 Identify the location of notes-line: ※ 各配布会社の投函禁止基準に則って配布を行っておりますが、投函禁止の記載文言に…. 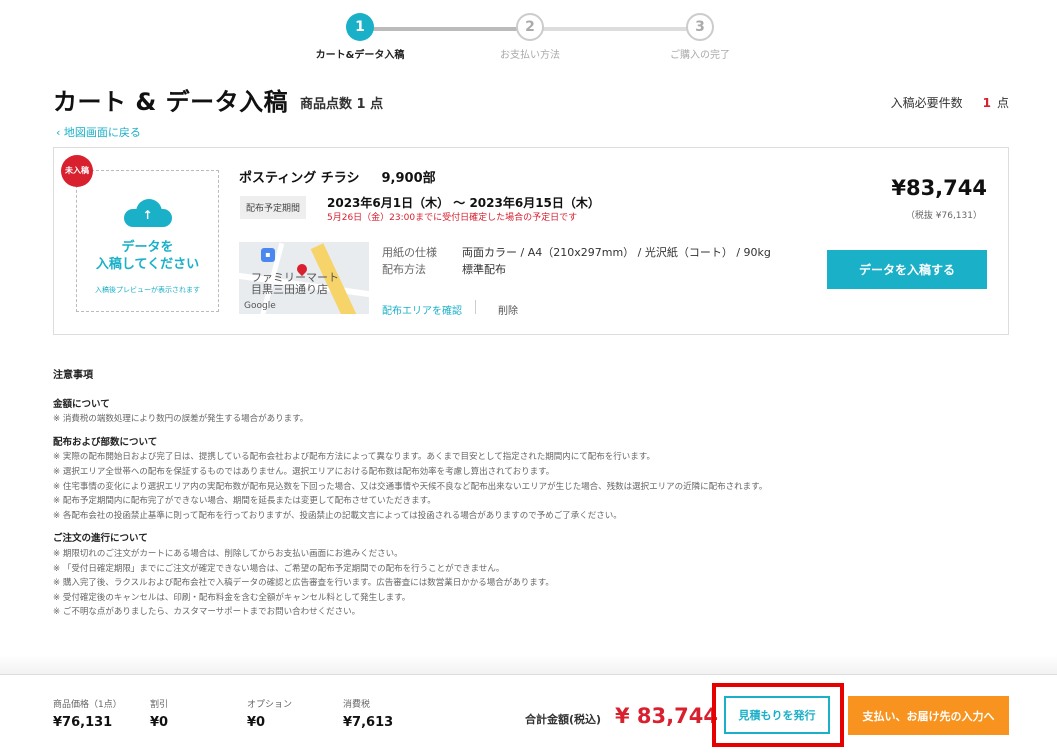
(337, 515).